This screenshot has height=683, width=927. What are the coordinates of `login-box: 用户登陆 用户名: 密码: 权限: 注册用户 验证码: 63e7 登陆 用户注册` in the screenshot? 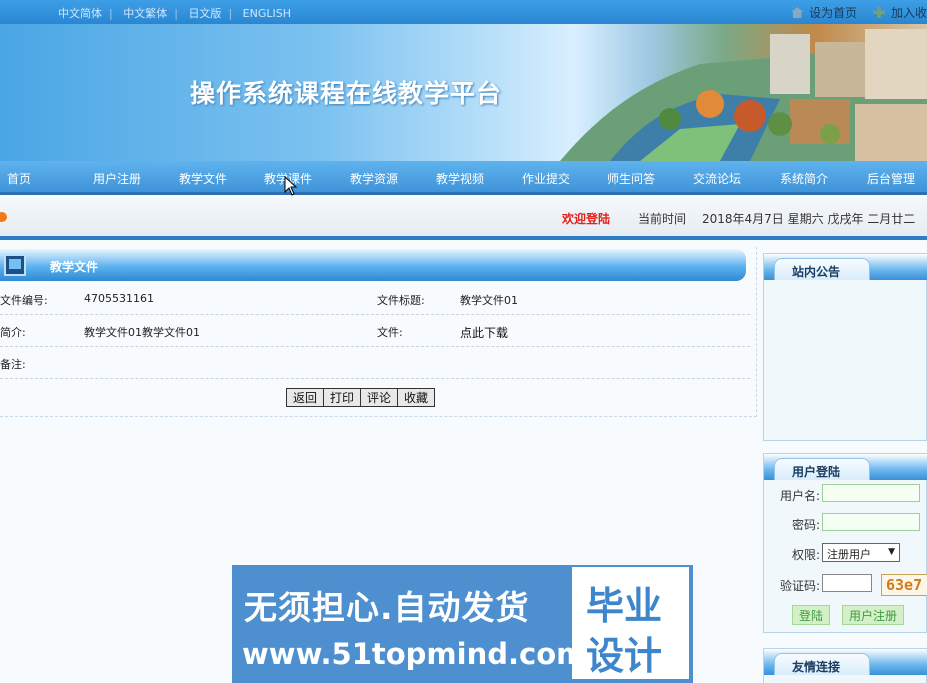 It's located at (845, 543).